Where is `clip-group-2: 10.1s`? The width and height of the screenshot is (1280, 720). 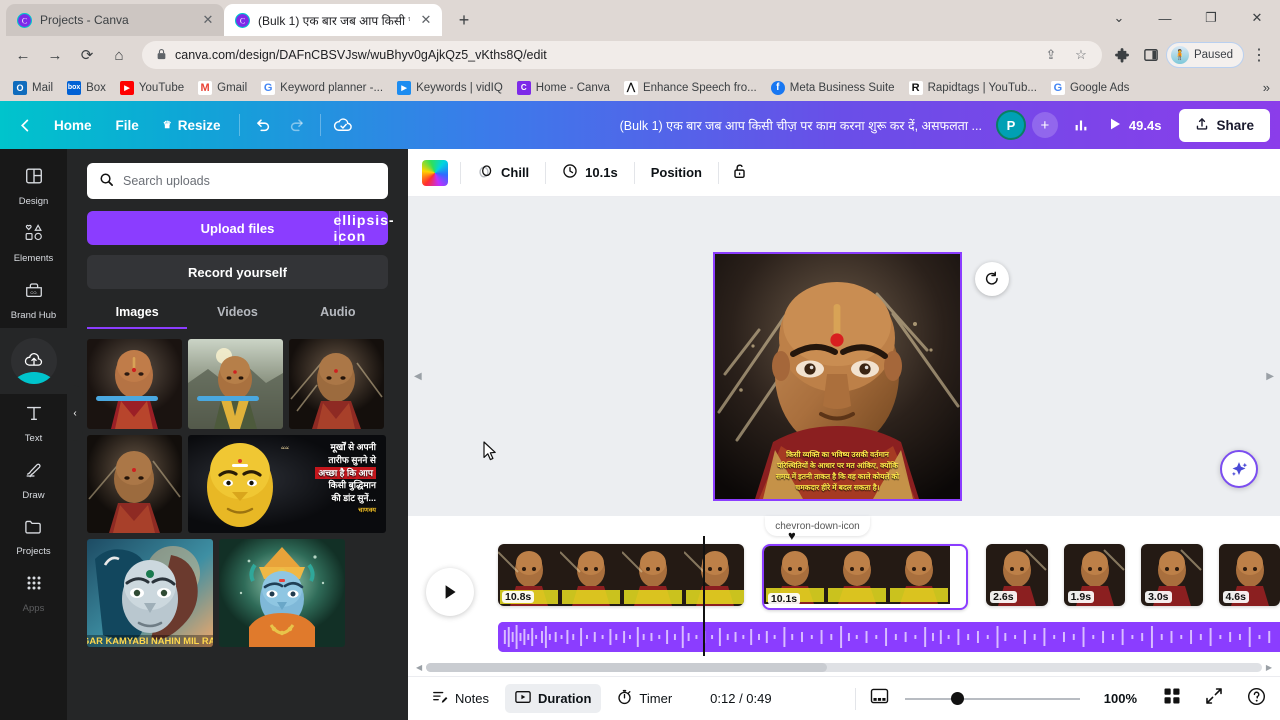
clip-group-2: 10.1s is located at coordinates (865, 577).